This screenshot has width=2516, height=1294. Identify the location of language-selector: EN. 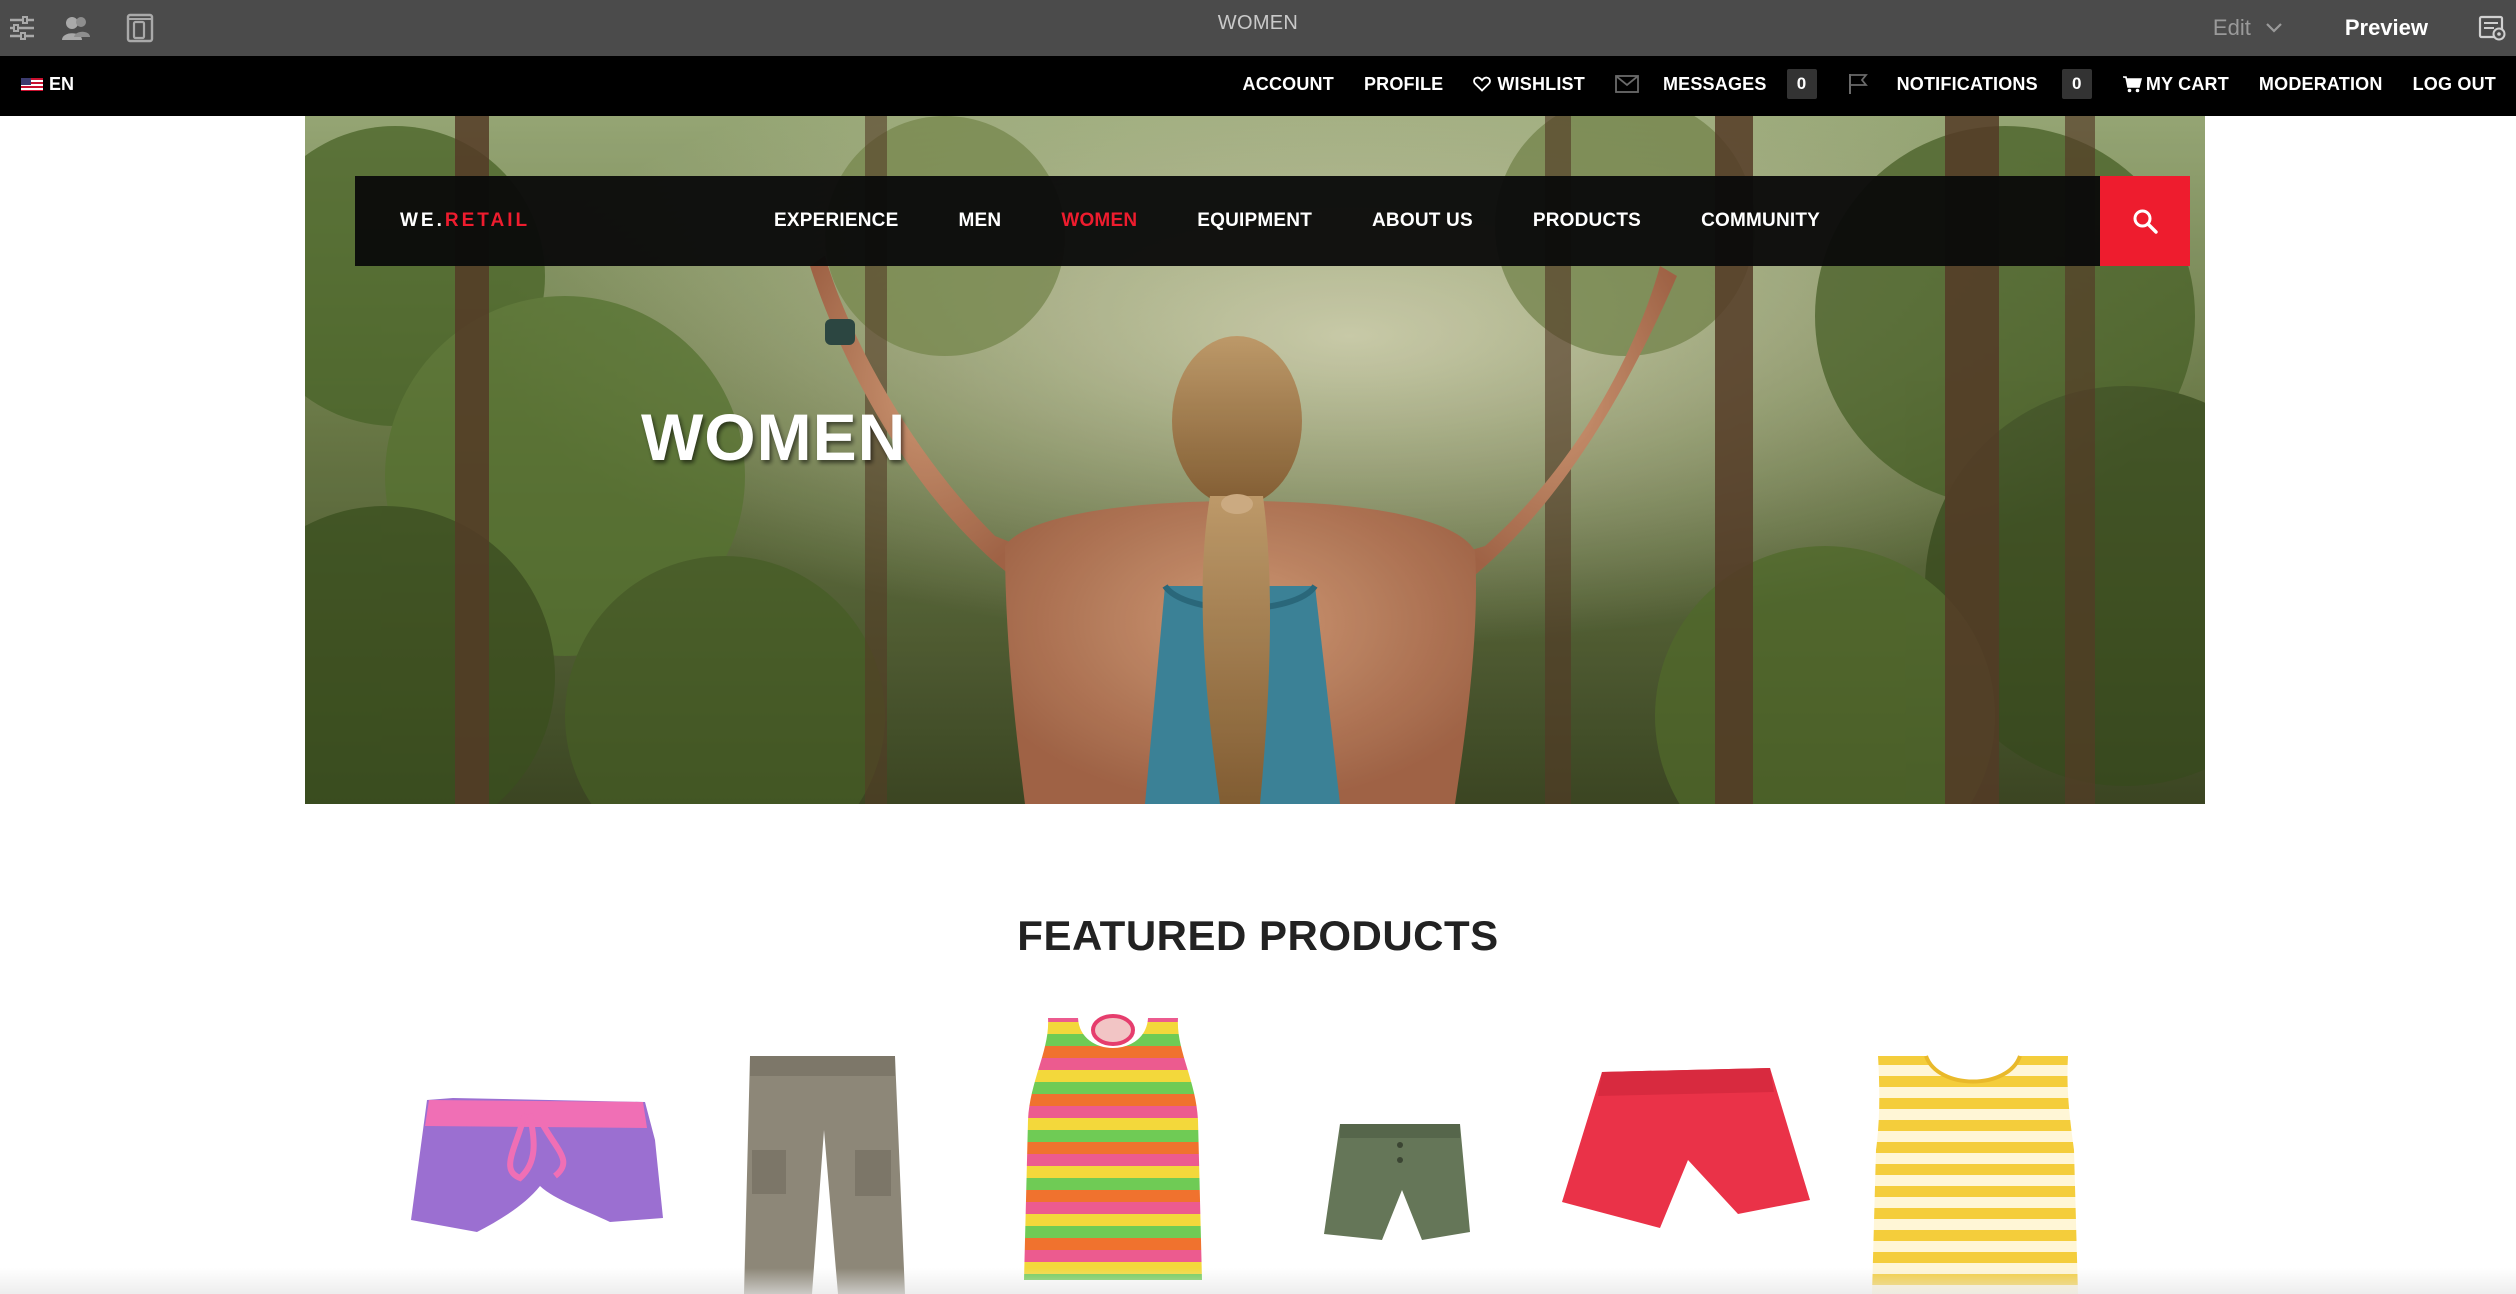
(47, 84).